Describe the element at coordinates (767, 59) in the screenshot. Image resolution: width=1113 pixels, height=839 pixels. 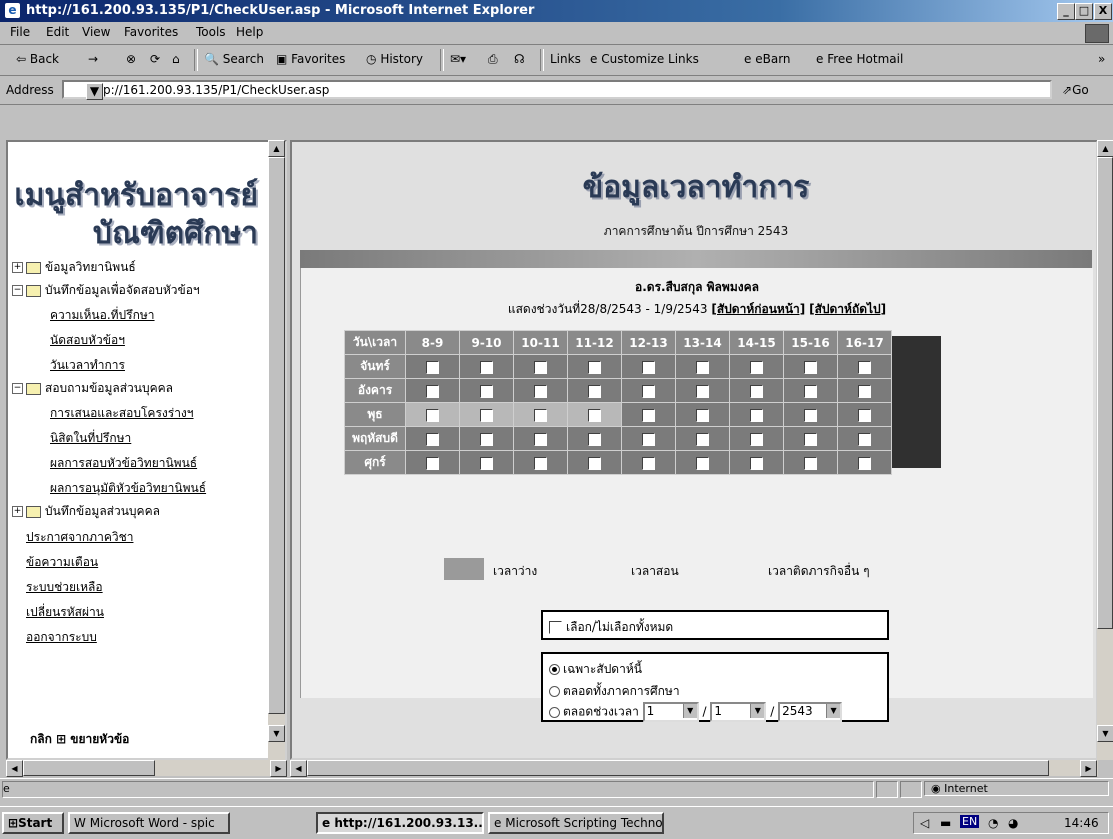
I see `ebarn-link: e eBarn` at that location.